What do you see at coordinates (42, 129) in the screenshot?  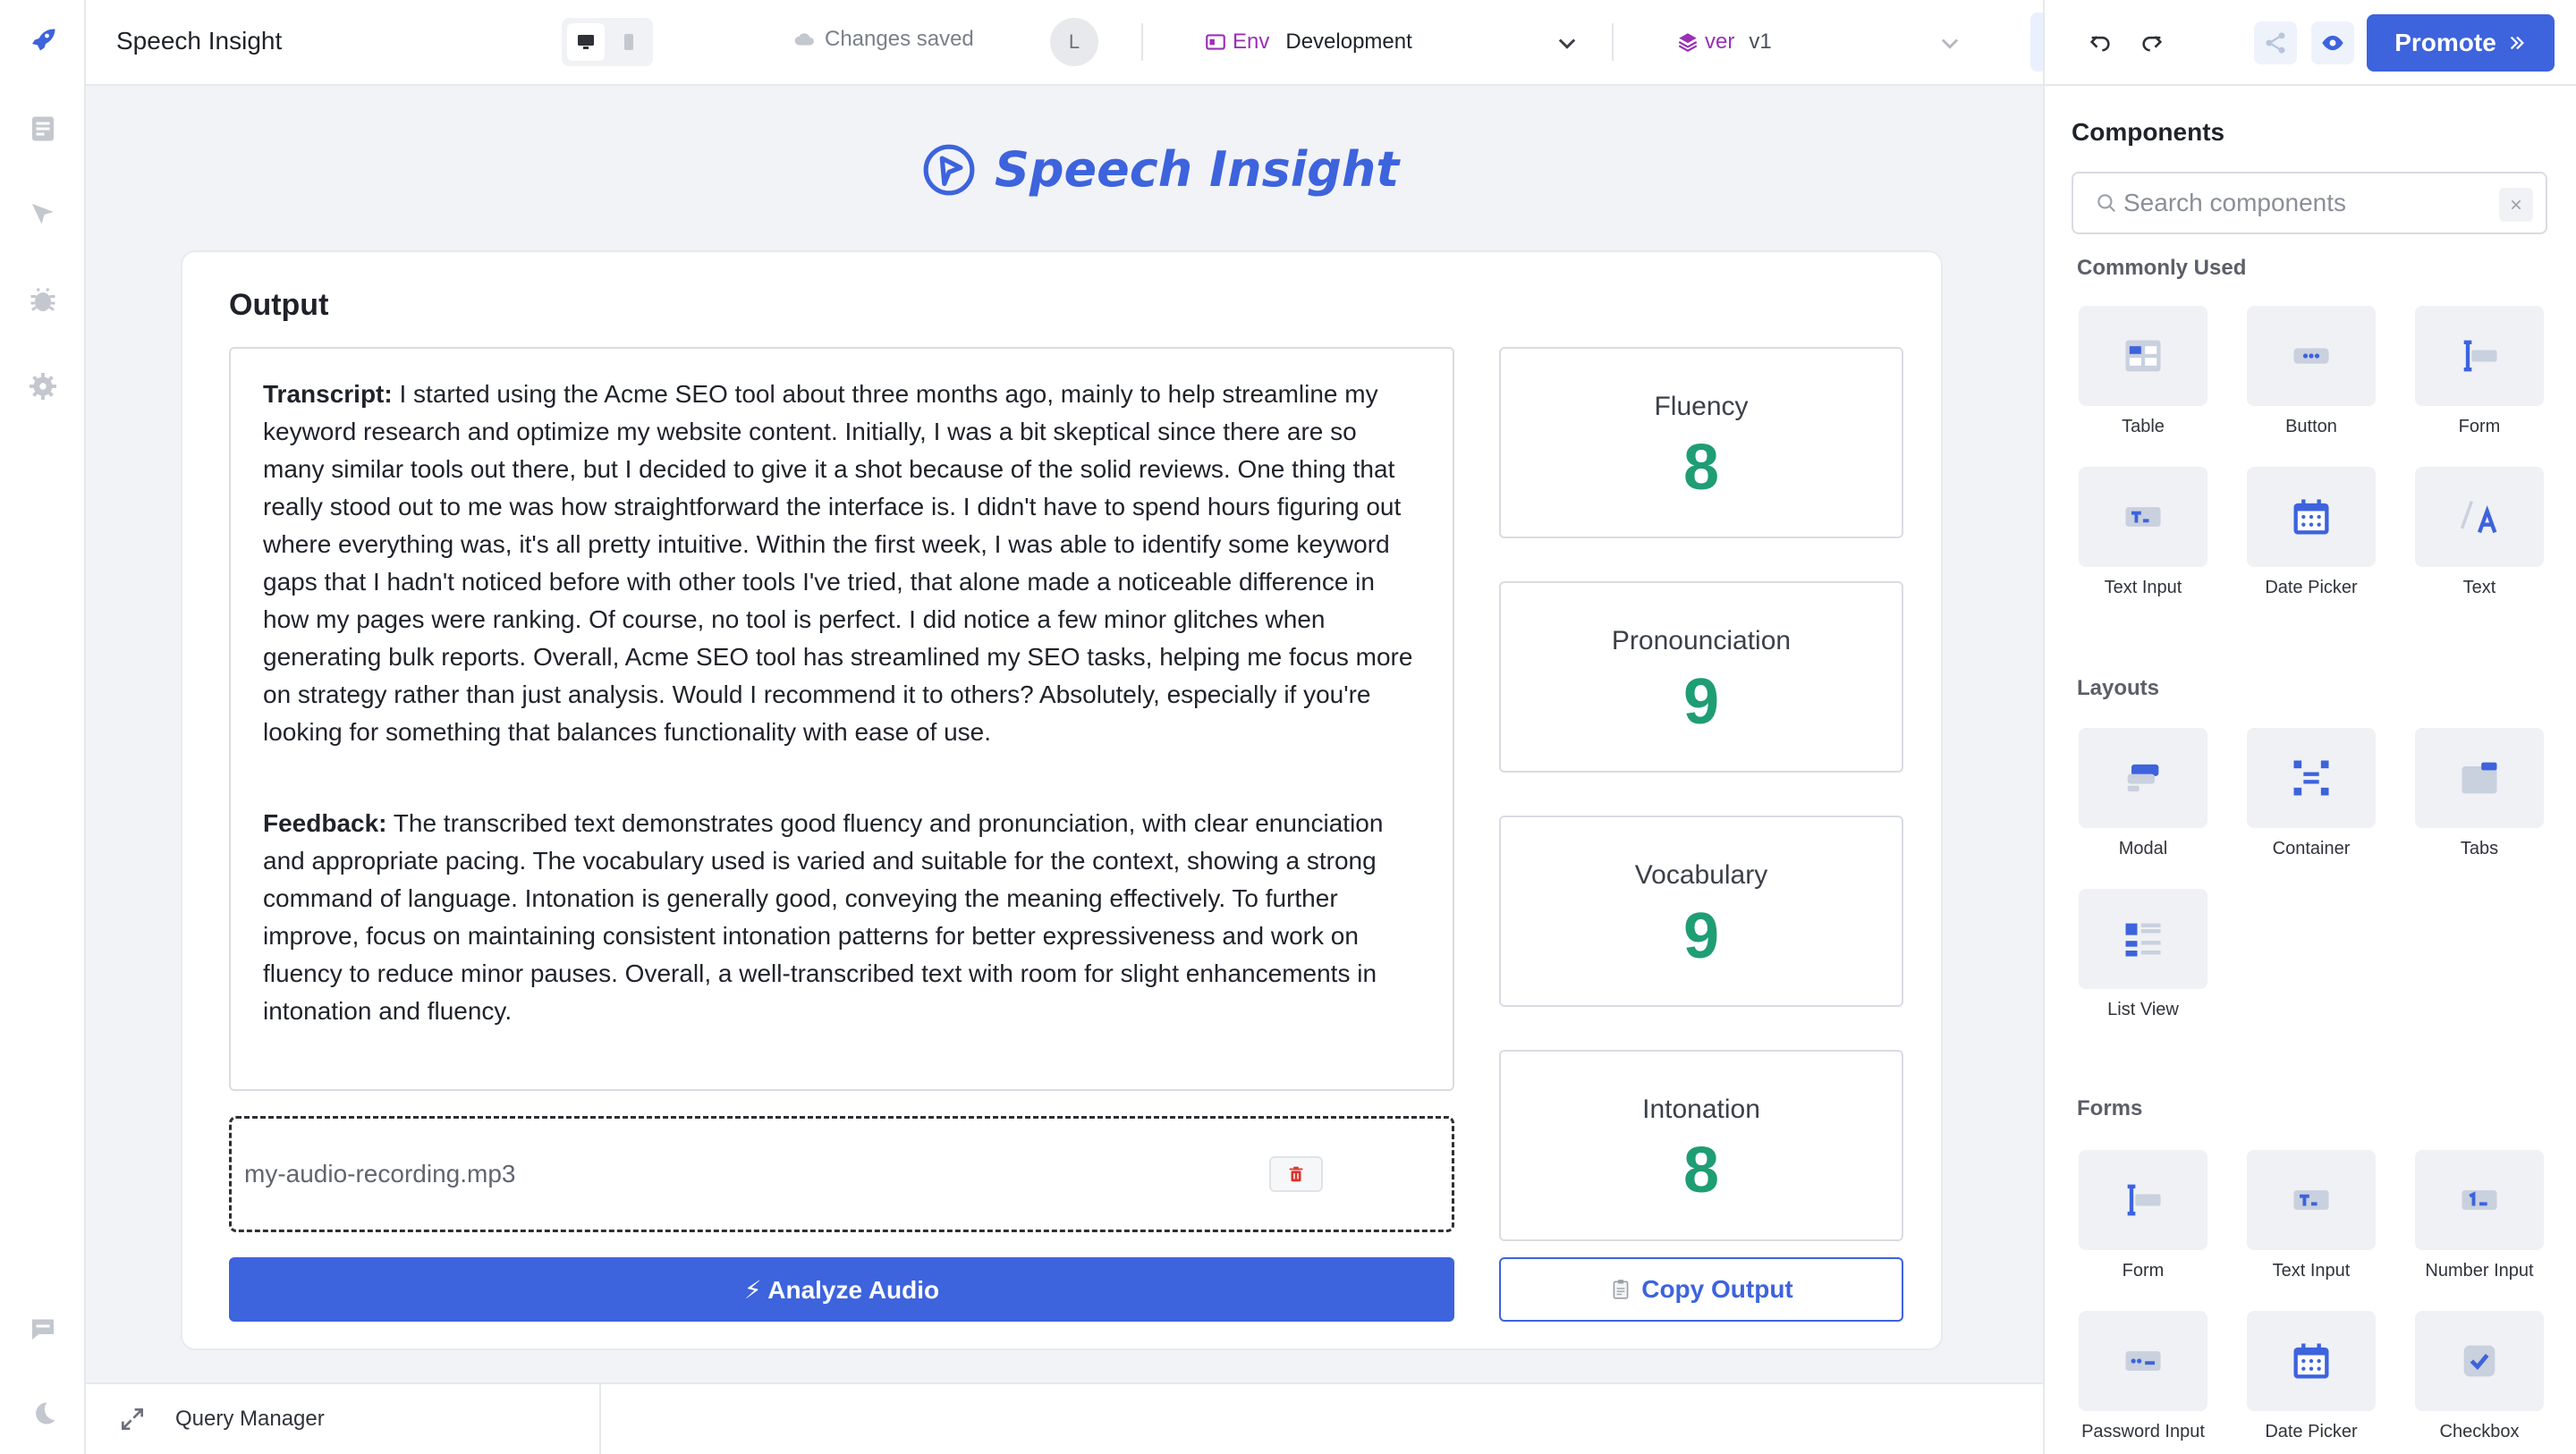 I see `pages-icon` at bounding box center [42, 129].